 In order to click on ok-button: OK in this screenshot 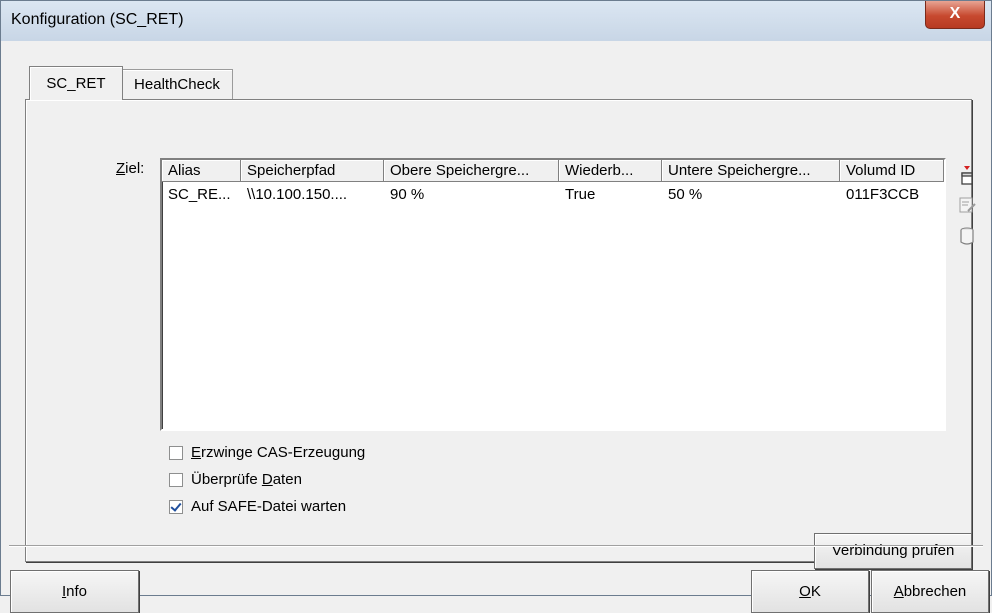, I will do `click(810, 591)`.